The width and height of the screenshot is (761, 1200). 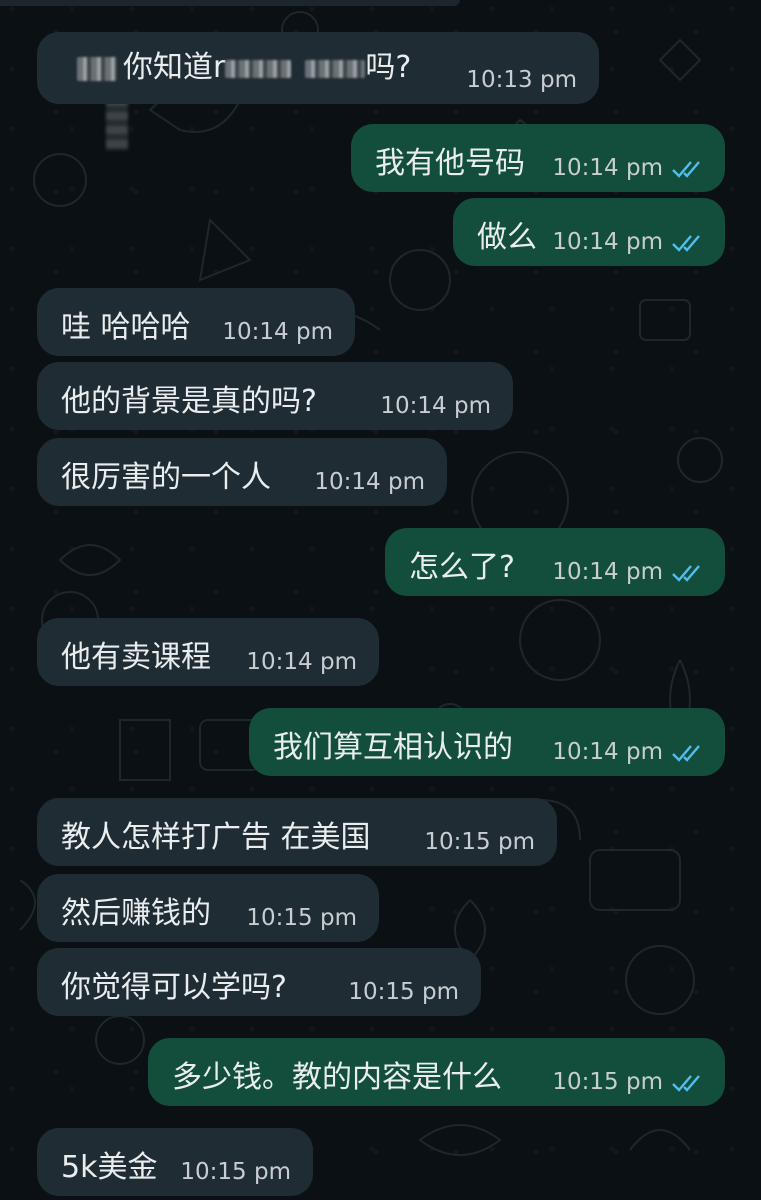 What do you see at coordinates (337, 1077) in the screenshot?
I see `message-text: 多少钱。教的内容是什么` at bounding box center [337, 1077].